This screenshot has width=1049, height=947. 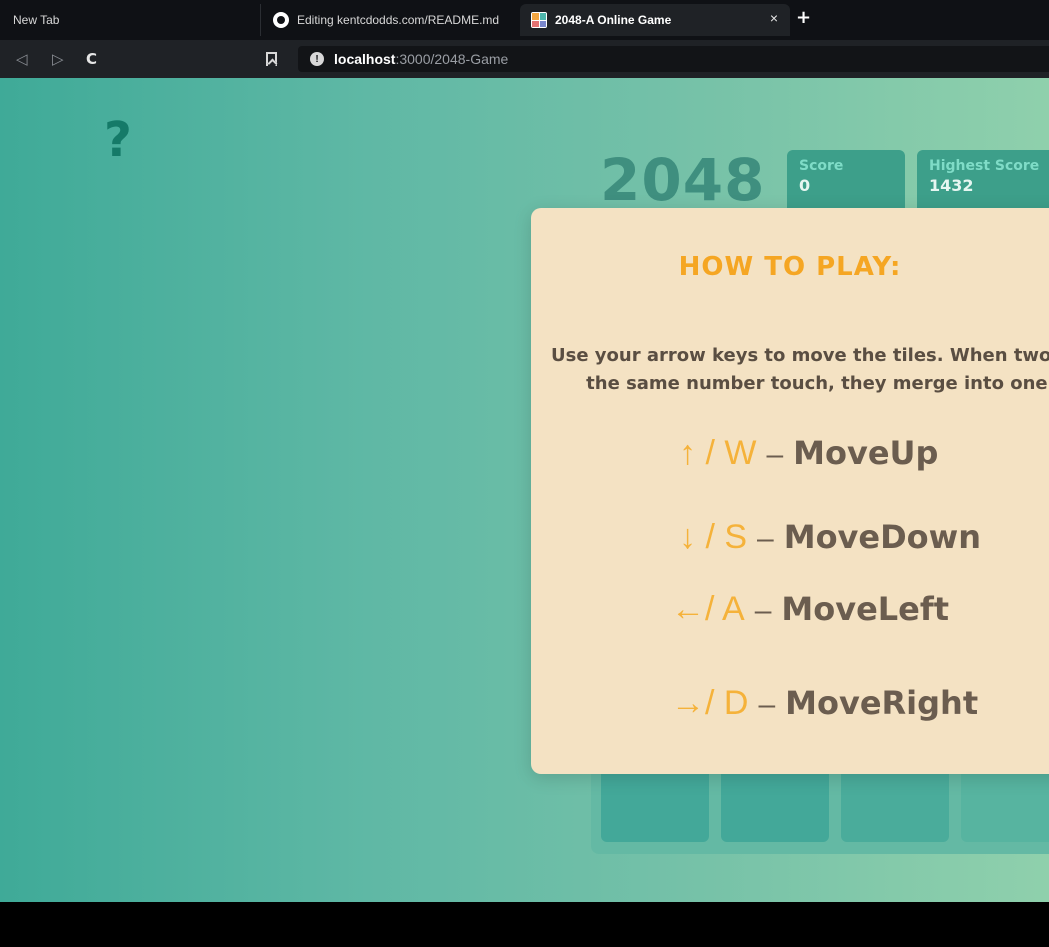 What do you see at coordinates (790, 267) in the screenshot?
I see `modal-title: HOW TO PLAY:` at bounding box center [790, 267].